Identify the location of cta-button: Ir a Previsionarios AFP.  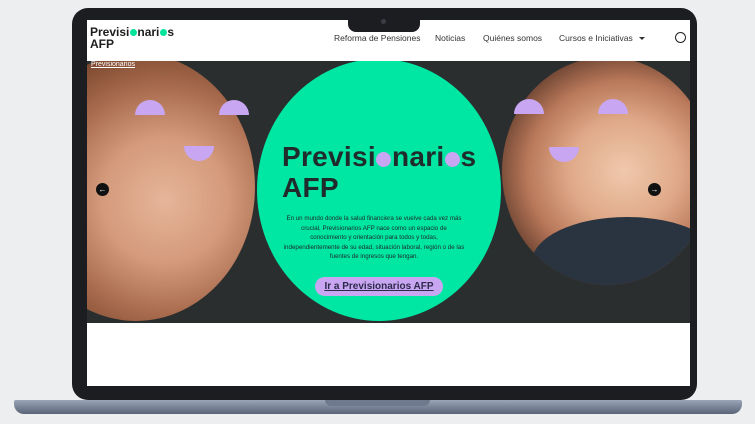
(379, 286).